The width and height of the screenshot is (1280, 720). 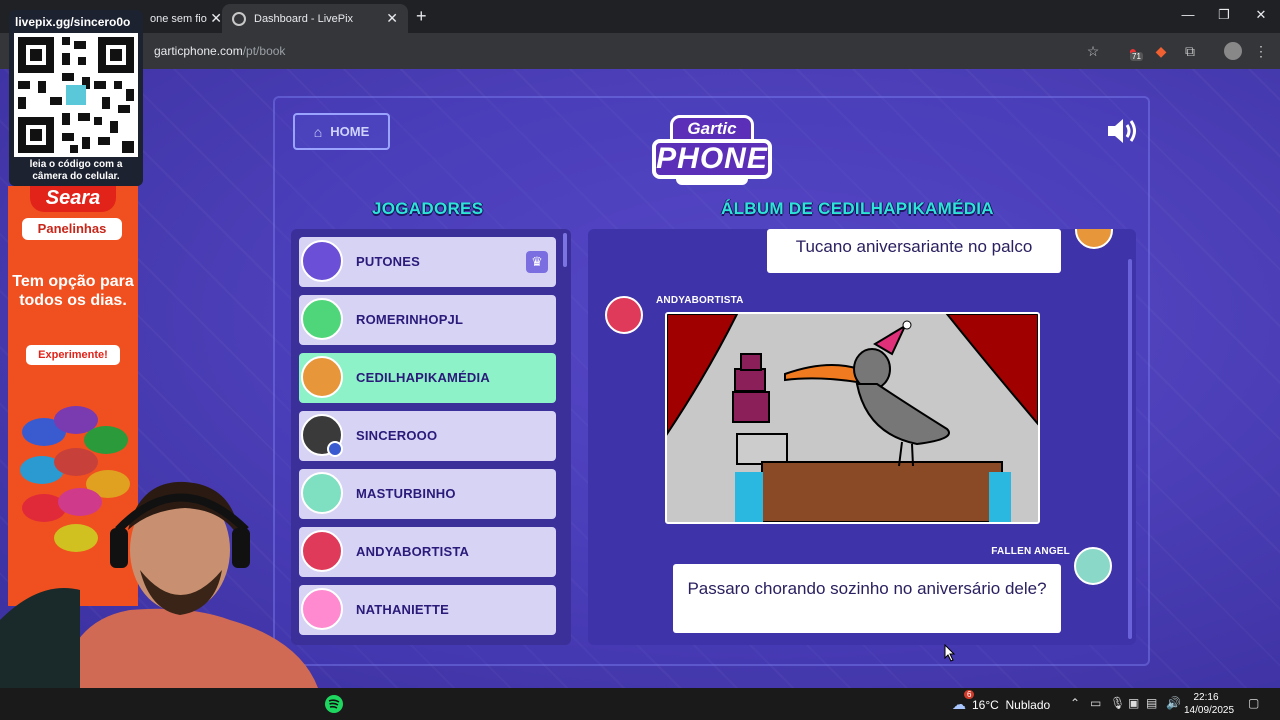 I want to click on ad-cta: Experimente!, so click(x=73, y=355).